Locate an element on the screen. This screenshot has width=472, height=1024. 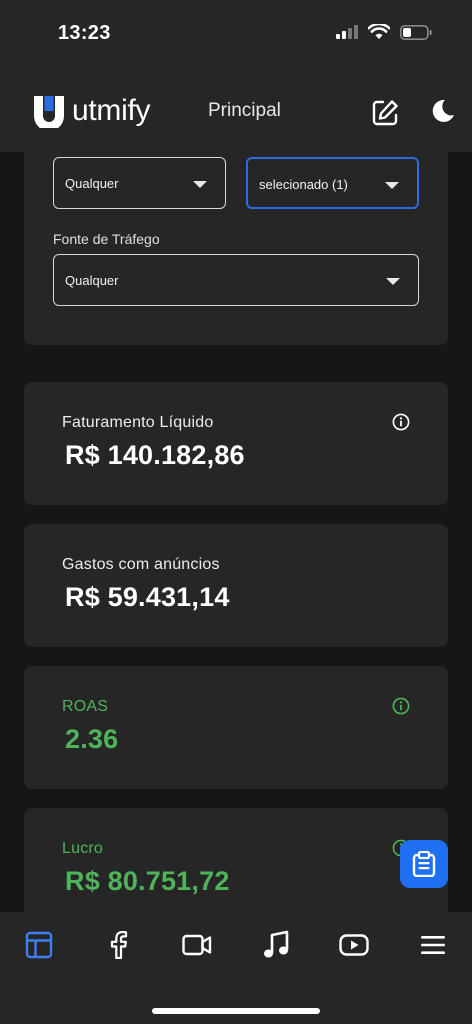
metric-label: ROAS is located at coordinates (85, 706).